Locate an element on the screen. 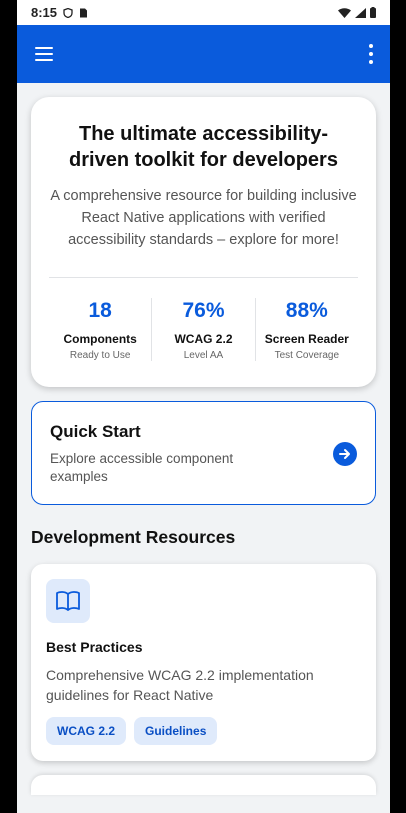 This screenshot has width=406, height=813. status-bar: 8:15 is located at coordinates (203, 12).